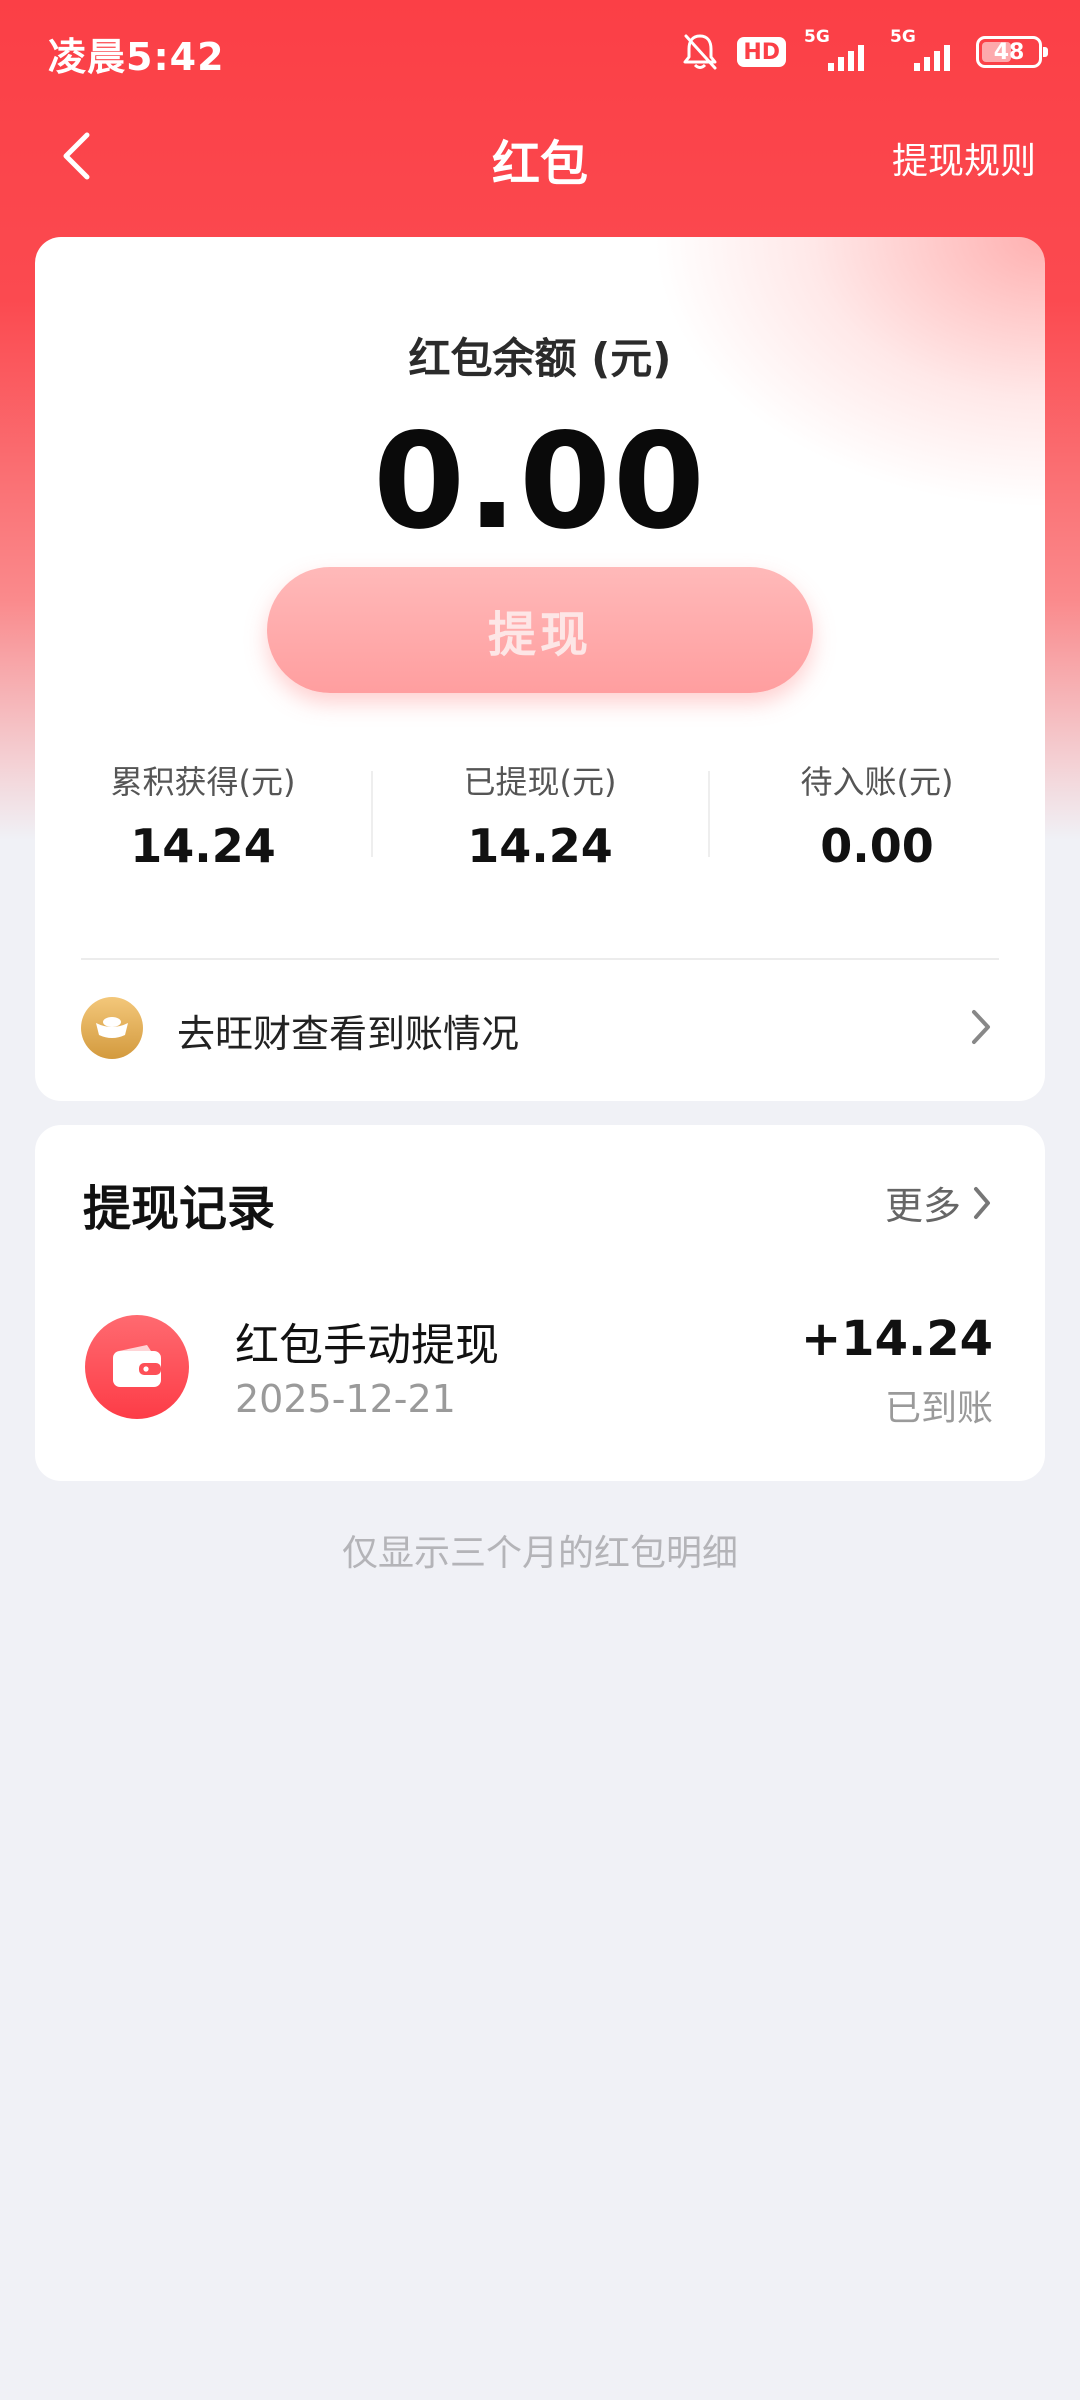 The height and width of the screenshot is (2400, 1080). I want to click on wangcai-link-row: 去旺财查看到账情况, so click(540, 1031).